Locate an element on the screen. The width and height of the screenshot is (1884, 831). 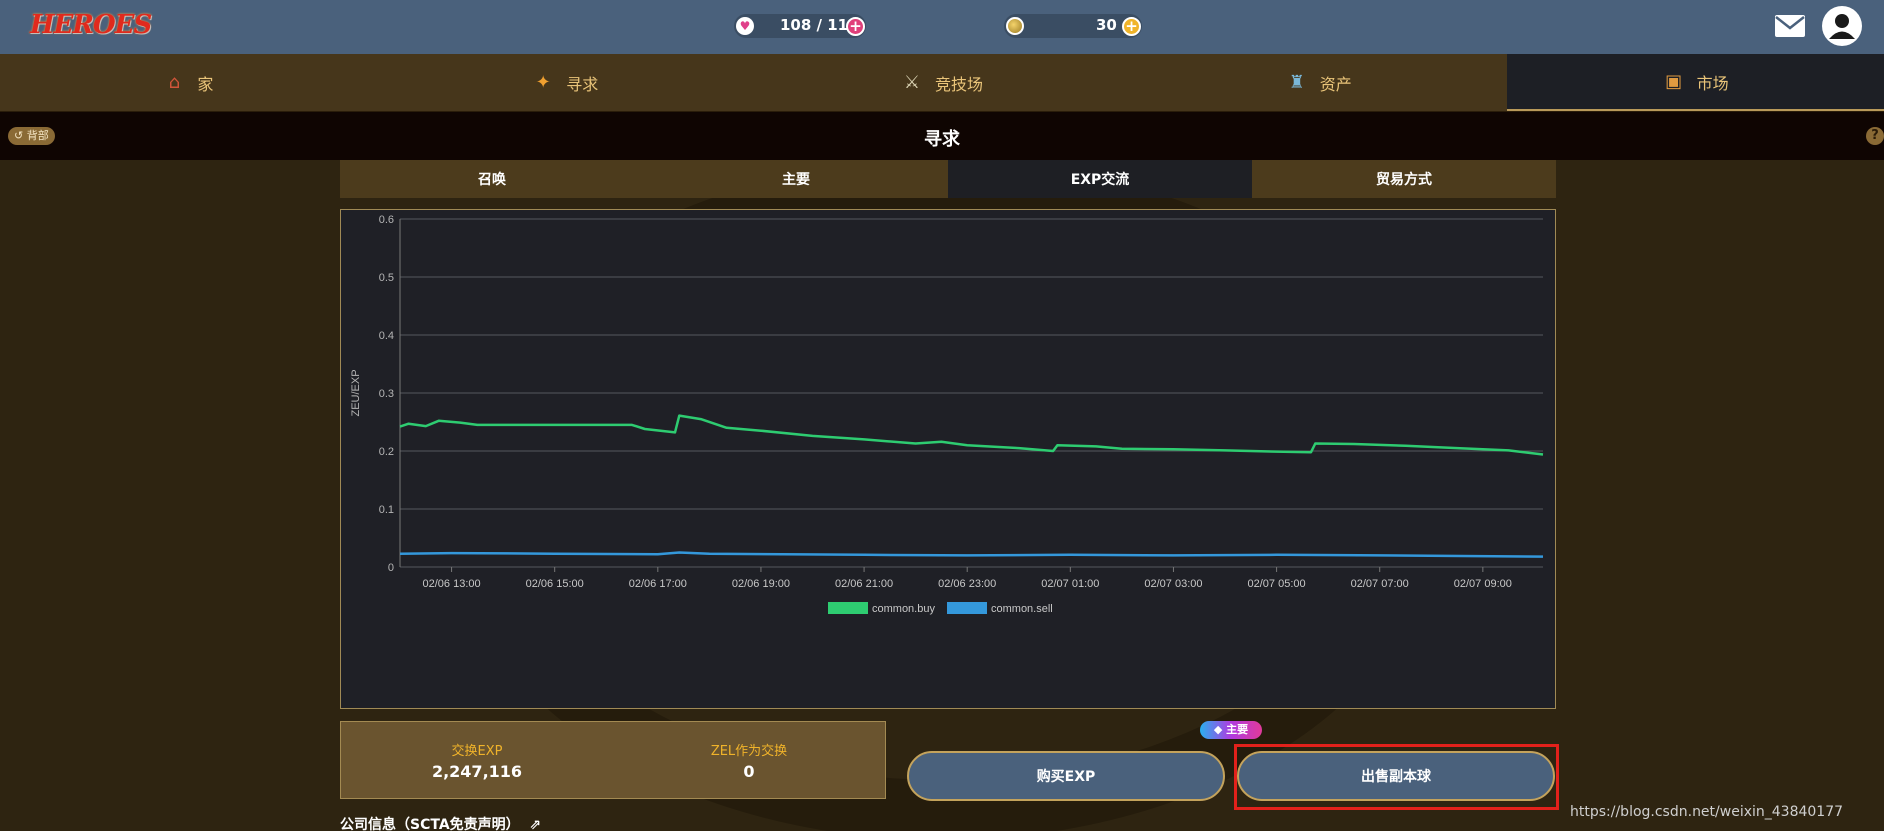
x-tick-label: 02/07 07:00 is located at coordinates (1380, 584).